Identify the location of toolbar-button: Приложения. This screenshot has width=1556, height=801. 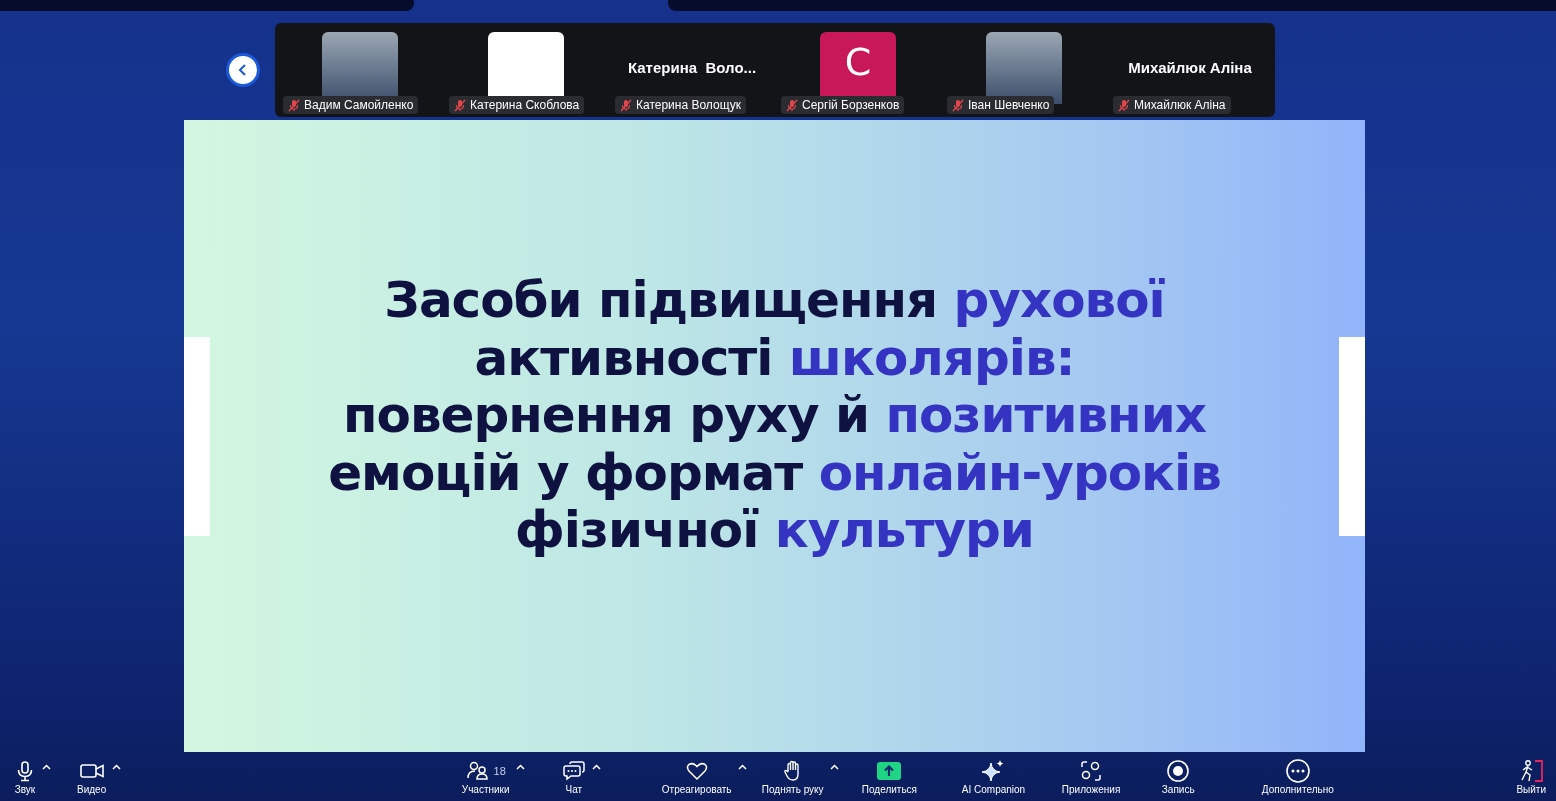
(1091, 776).